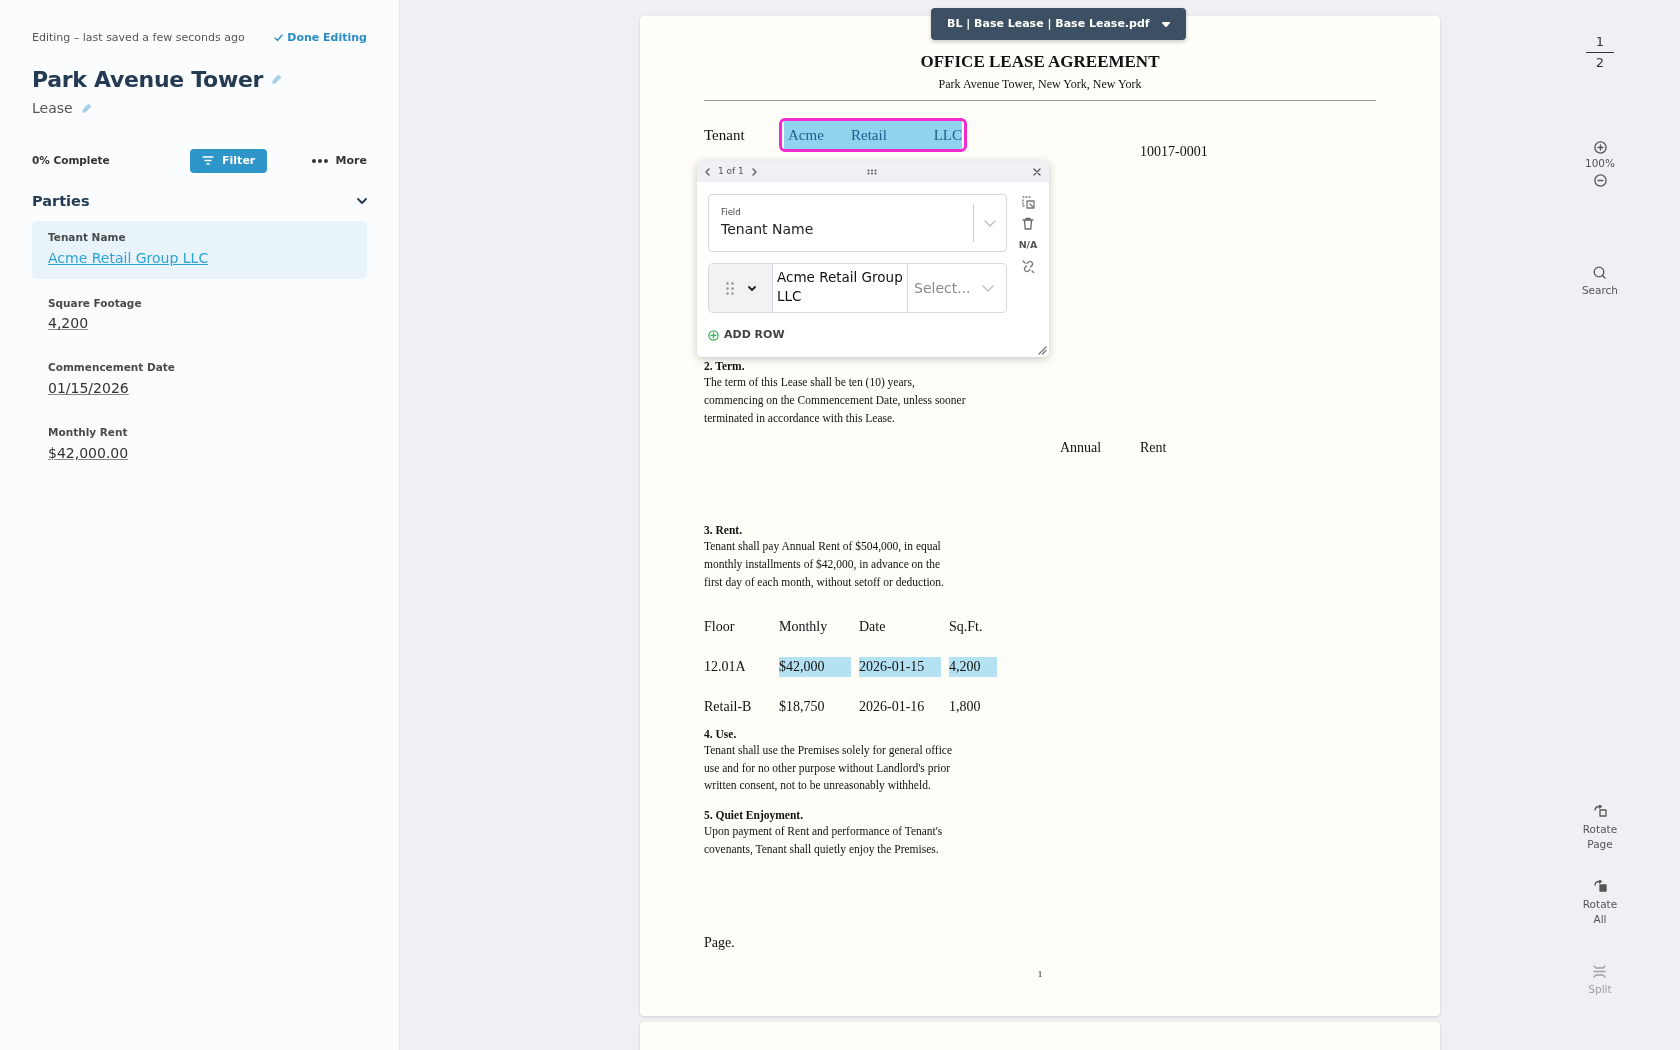 This screenshot has width=1680, height=1050. I want to click on document-text: 10017-0001, so click(1174, 152).